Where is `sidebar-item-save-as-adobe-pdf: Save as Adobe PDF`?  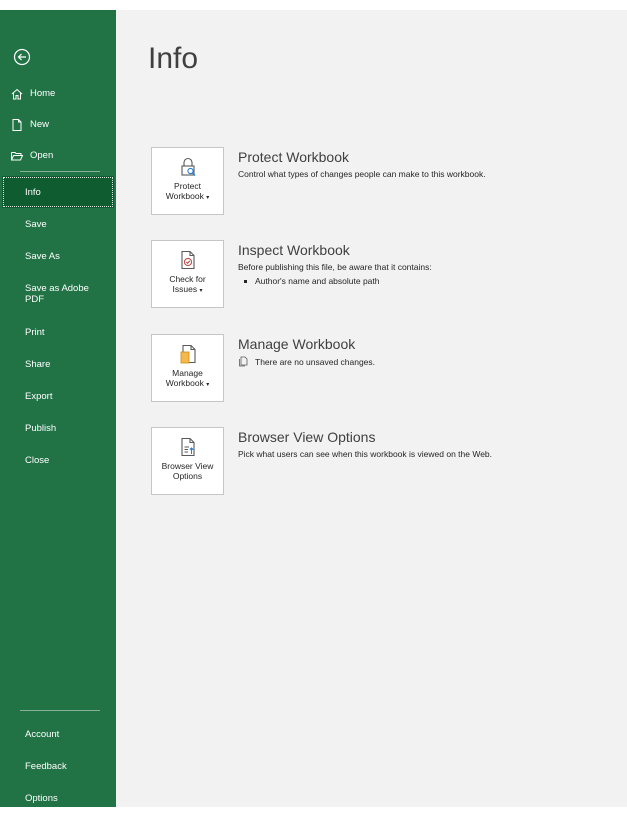 sidebar-item-save-as-adobe-pdf: Save as Adobe PDF is located at coordinates (58, 294).